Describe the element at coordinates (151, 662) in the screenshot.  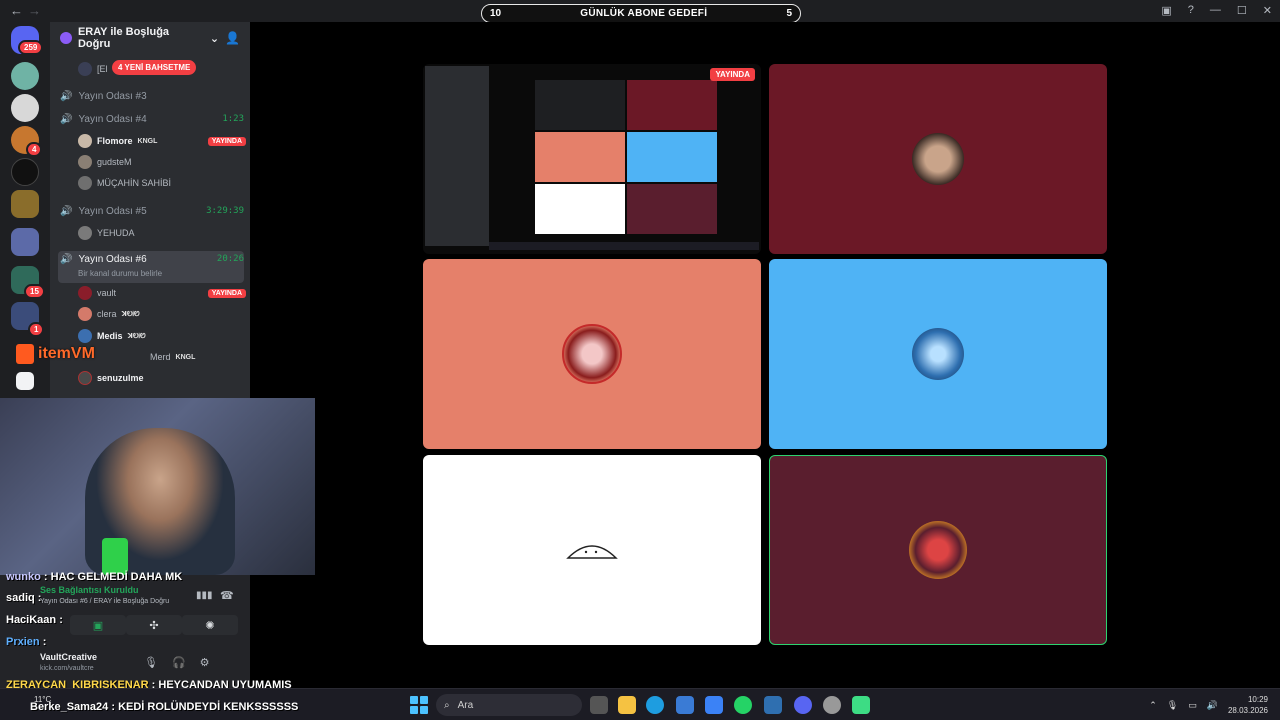
I see `microphone-icon: 🎙` at that location.